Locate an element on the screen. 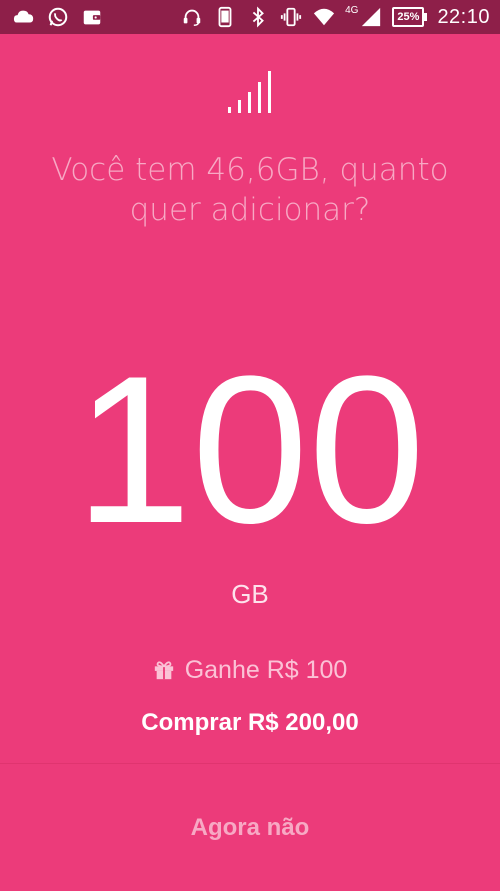 The width and height of the screenshot is (500, 891). gift-icon is located at coordinates (163, 670).